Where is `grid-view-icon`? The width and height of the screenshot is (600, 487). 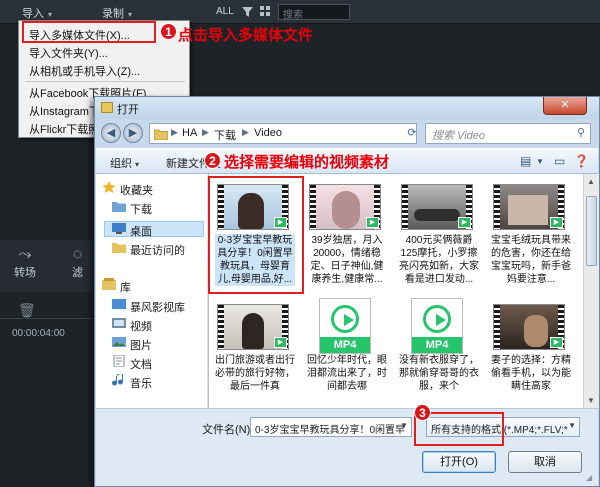 grid-view-icon is located at coordinates (265, 11).